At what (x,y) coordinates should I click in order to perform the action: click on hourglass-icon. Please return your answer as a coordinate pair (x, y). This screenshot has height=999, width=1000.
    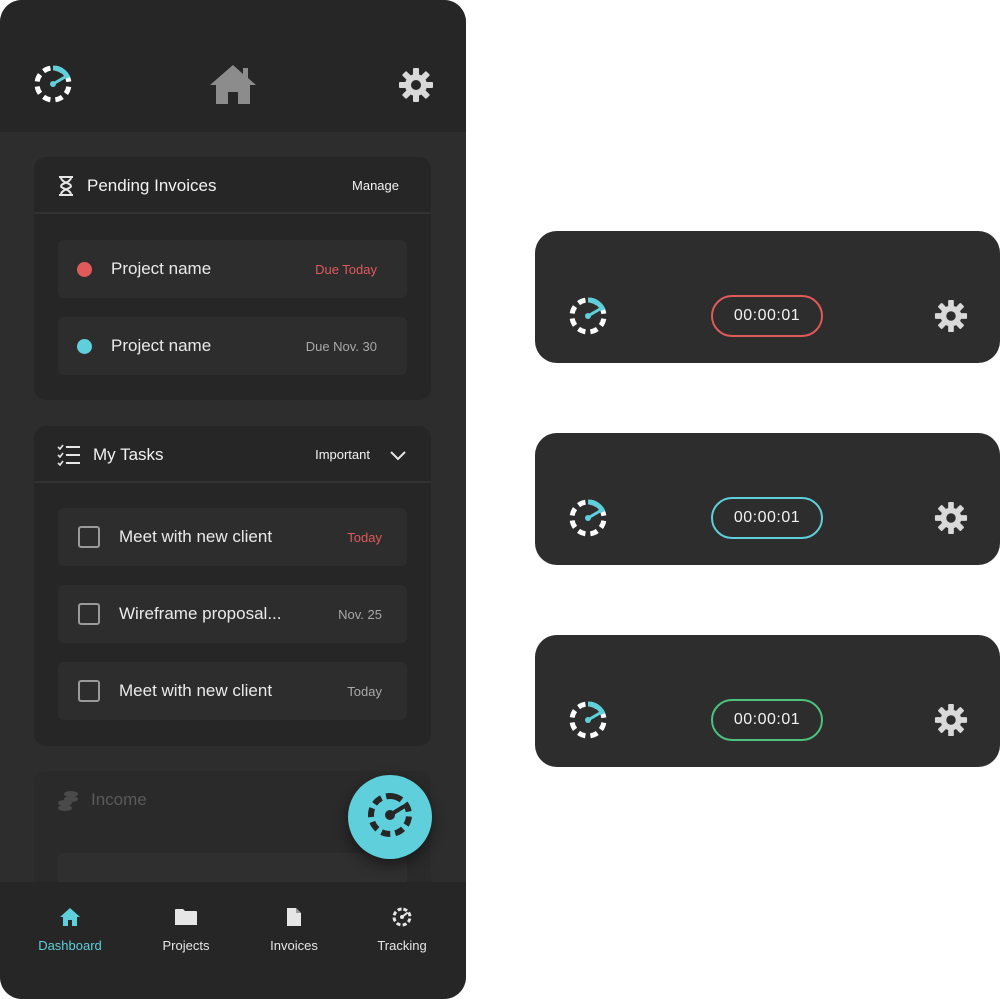
    Looking at the image, I should click on (66, 188).